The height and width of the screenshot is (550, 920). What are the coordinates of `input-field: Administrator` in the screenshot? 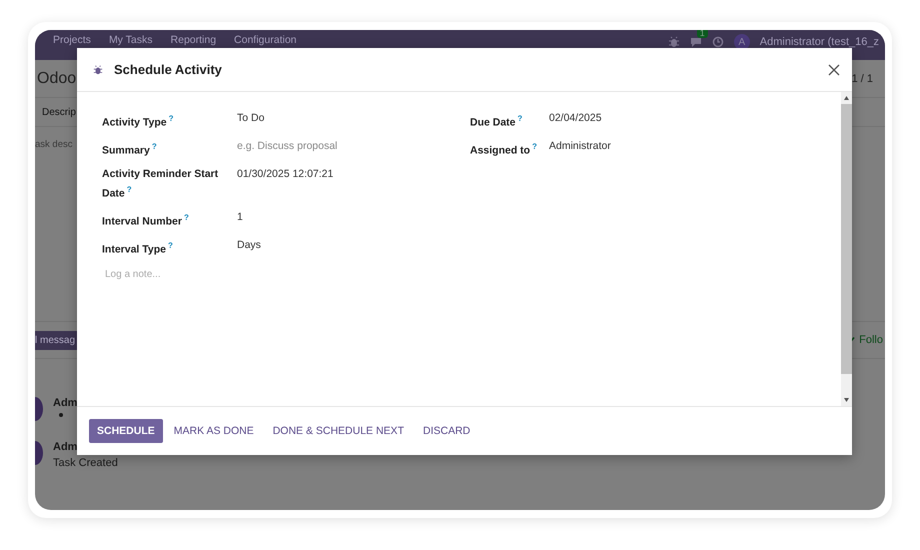 It's located at (619, 146).